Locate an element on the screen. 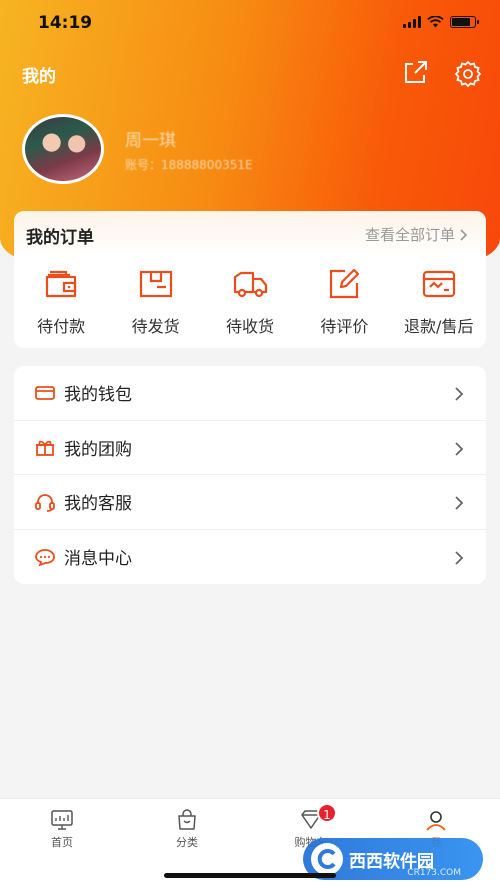 The height and width of the screenshot is (888, 500). gear-icon is located at coordinates (468, 74).